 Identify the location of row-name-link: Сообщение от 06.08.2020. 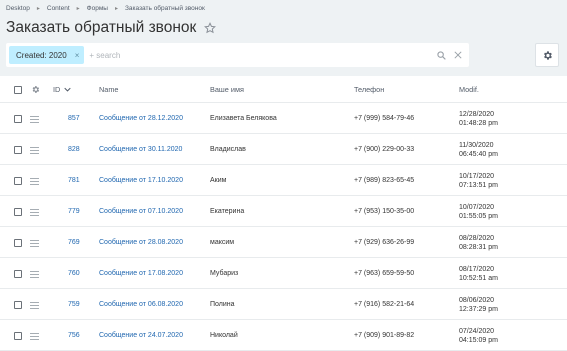
(141, 304).